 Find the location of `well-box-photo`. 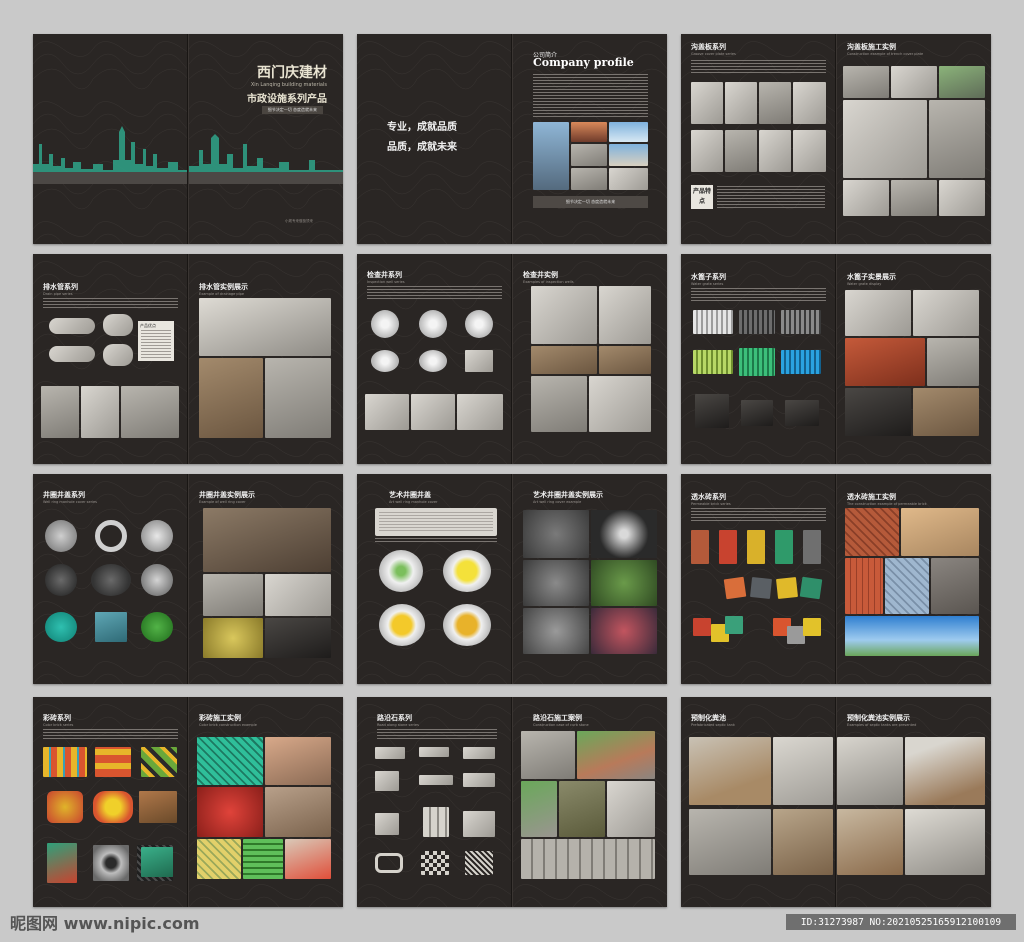

well-box-photo is located at coordinates (479, 361).